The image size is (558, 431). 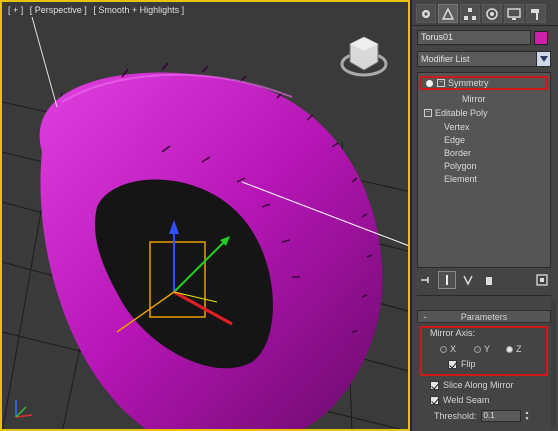 What do you see at coordinates (448, 349) in the screenshot?
I see `radio-axis-x: X` at bounding box center [448, 349].